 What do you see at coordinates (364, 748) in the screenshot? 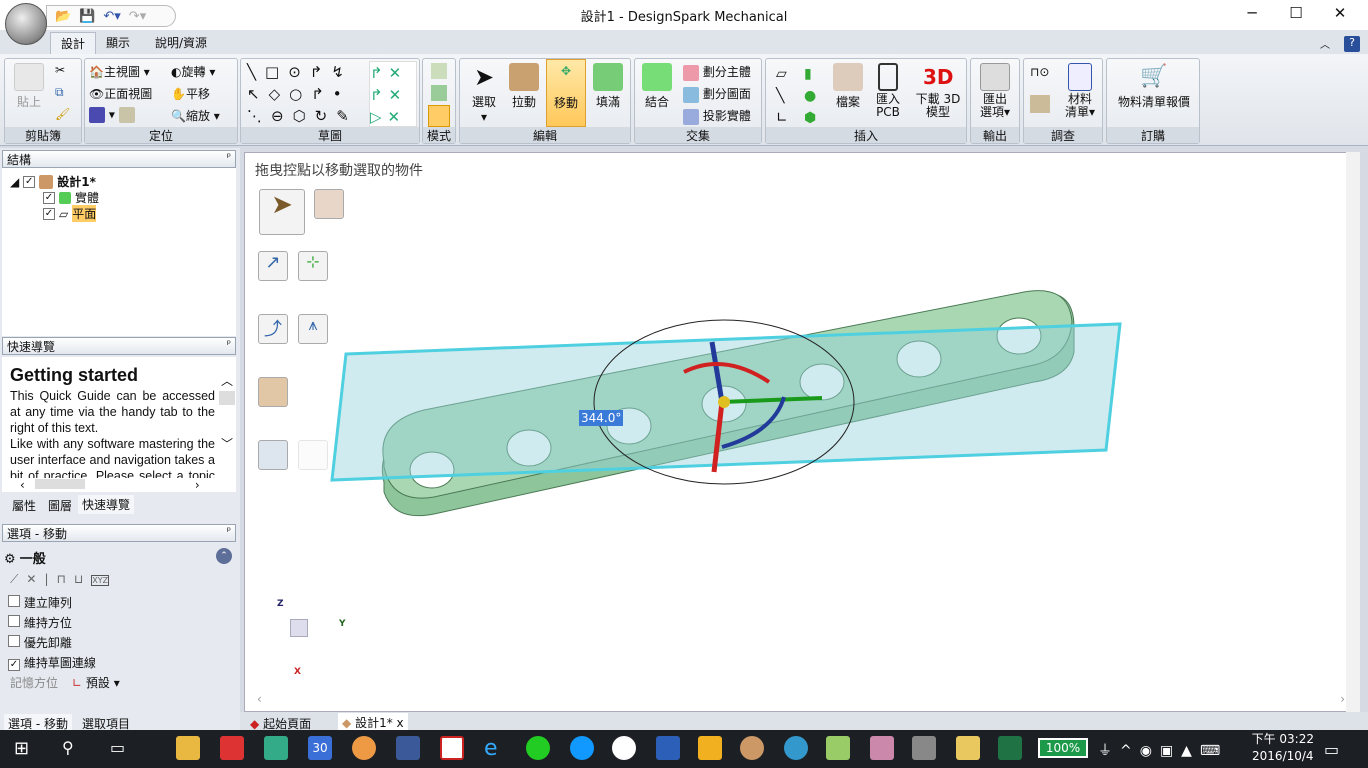
I see `chrome-icon` at bounding box center [364, 748].